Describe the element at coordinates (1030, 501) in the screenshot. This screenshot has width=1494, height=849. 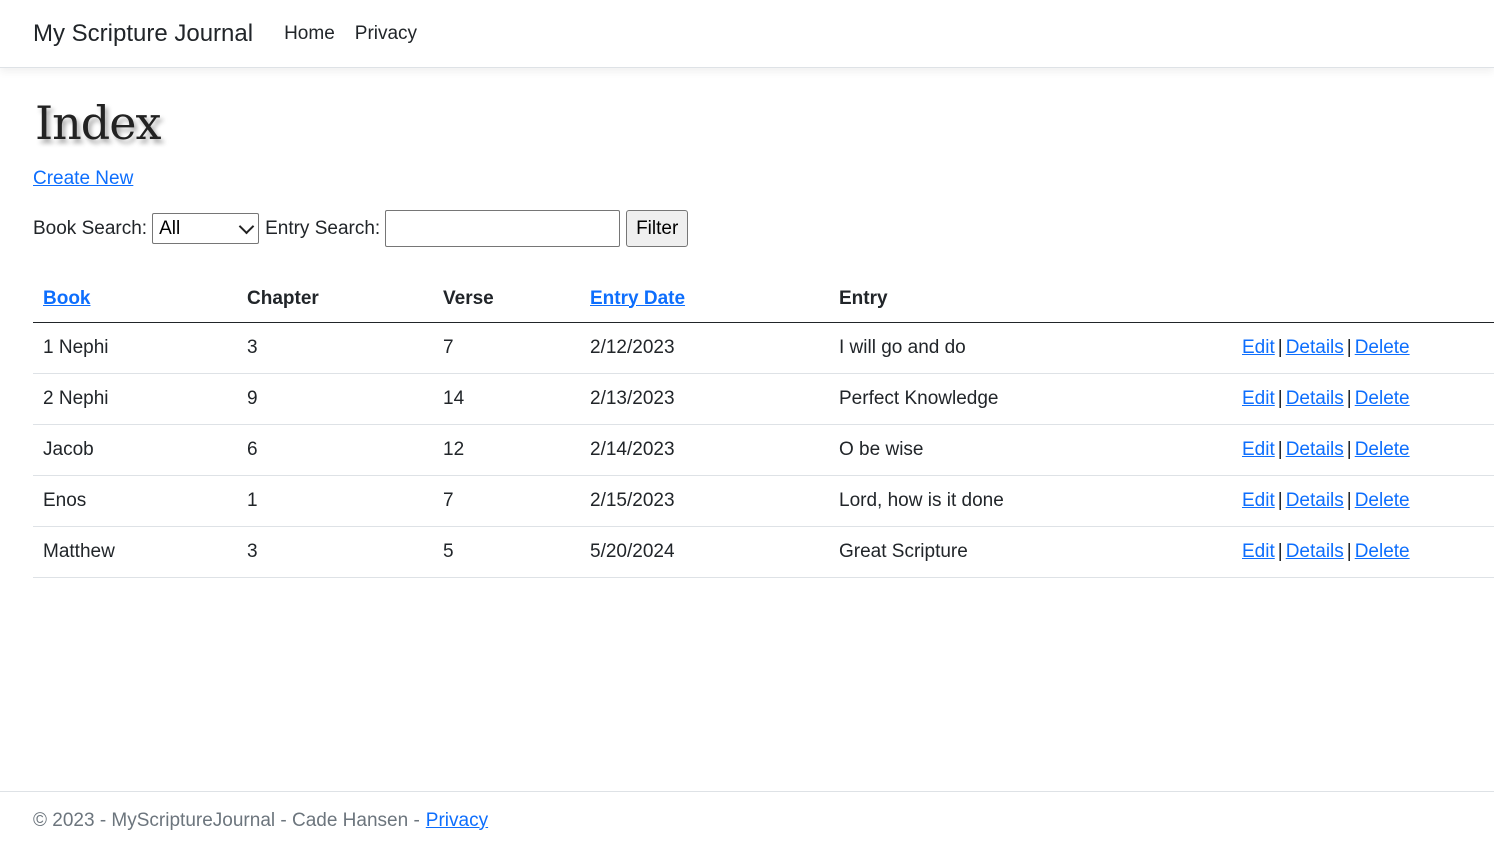
I see `cell-entry: Lord, how is it done` at that location.